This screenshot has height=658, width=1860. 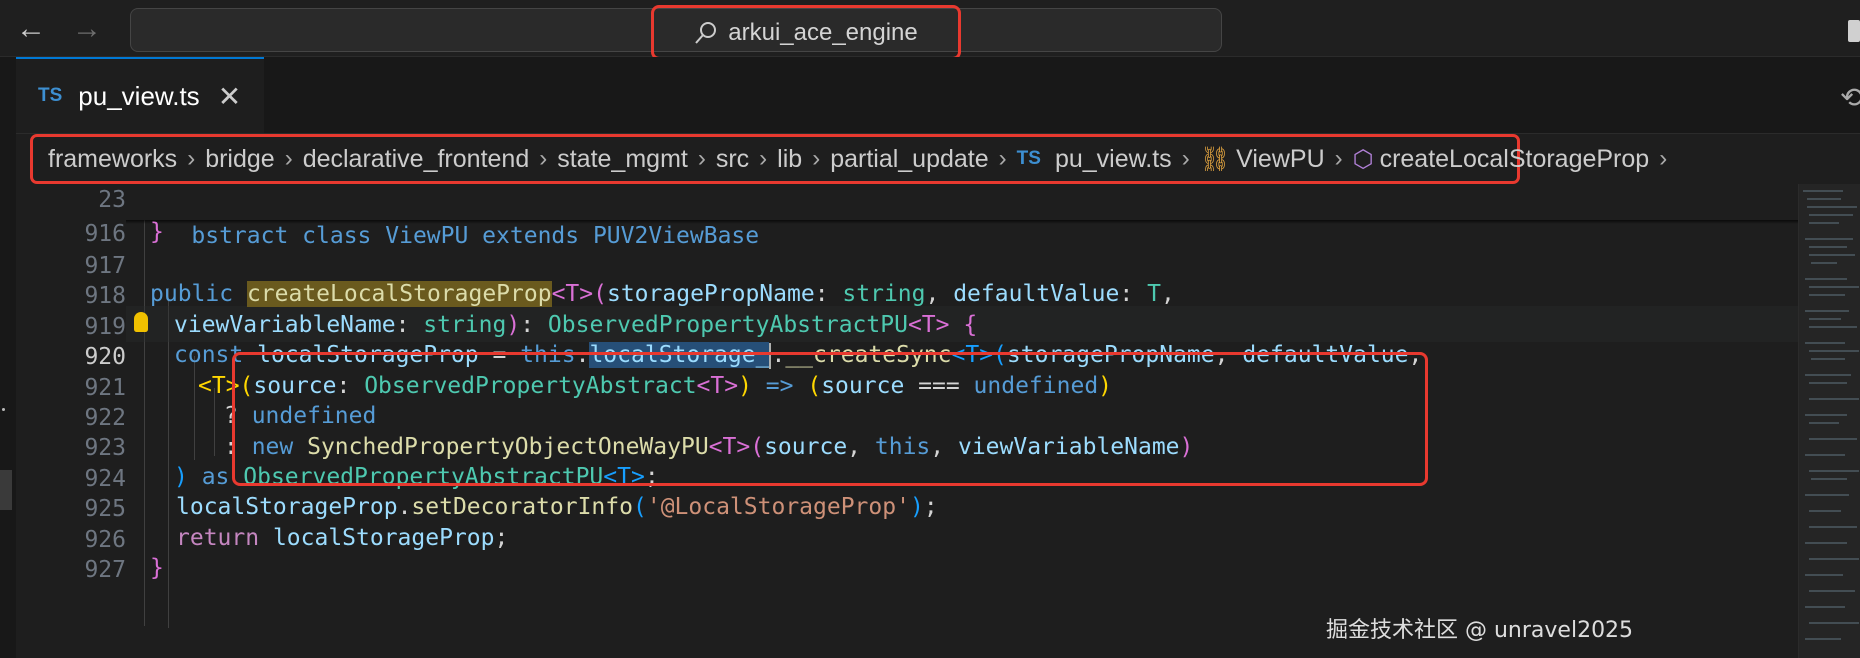 What do you see at coordinates (157, 568) in the screenshot?
I see `code-line-927: }` at bounding box center [157, 568].